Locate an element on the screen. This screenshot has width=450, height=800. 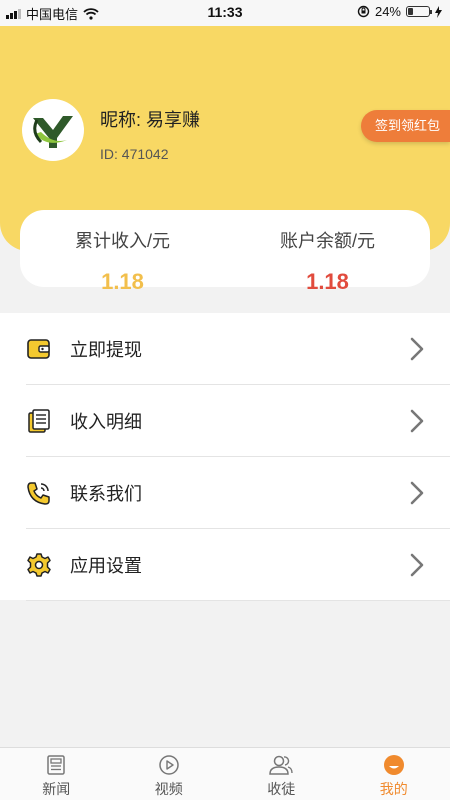
battery-percent: 24% is located at coordinates (387, 11).